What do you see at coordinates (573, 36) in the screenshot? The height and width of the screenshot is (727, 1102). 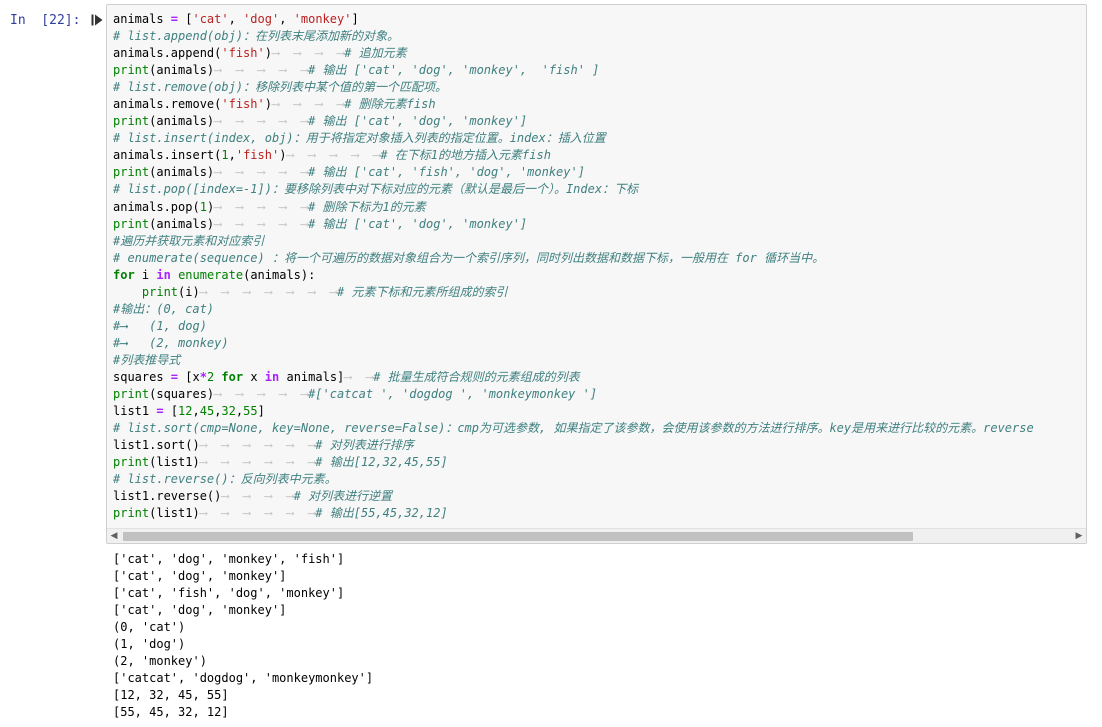 I see `code-line: # list.append(obj)：在列表末尾添加新的对象。` at bounding box center [573, 36].